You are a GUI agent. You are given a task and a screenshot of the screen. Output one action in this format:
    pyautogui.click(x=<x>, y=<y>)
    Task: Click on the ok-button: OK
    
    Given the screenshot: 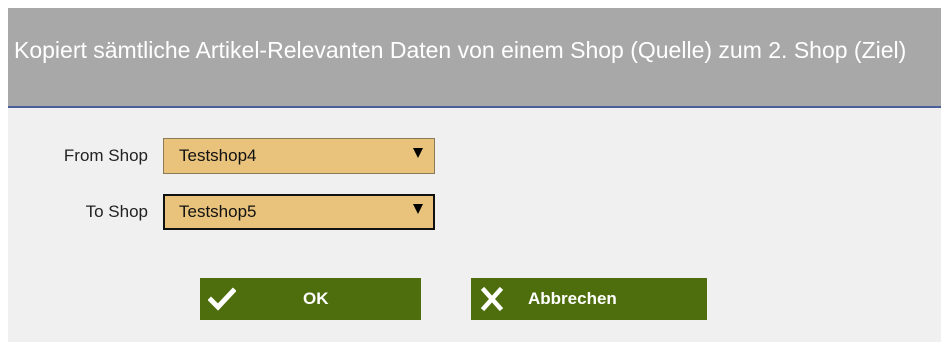 What is the action you would take?
    pyautogui.click(x=310, y=299)
    